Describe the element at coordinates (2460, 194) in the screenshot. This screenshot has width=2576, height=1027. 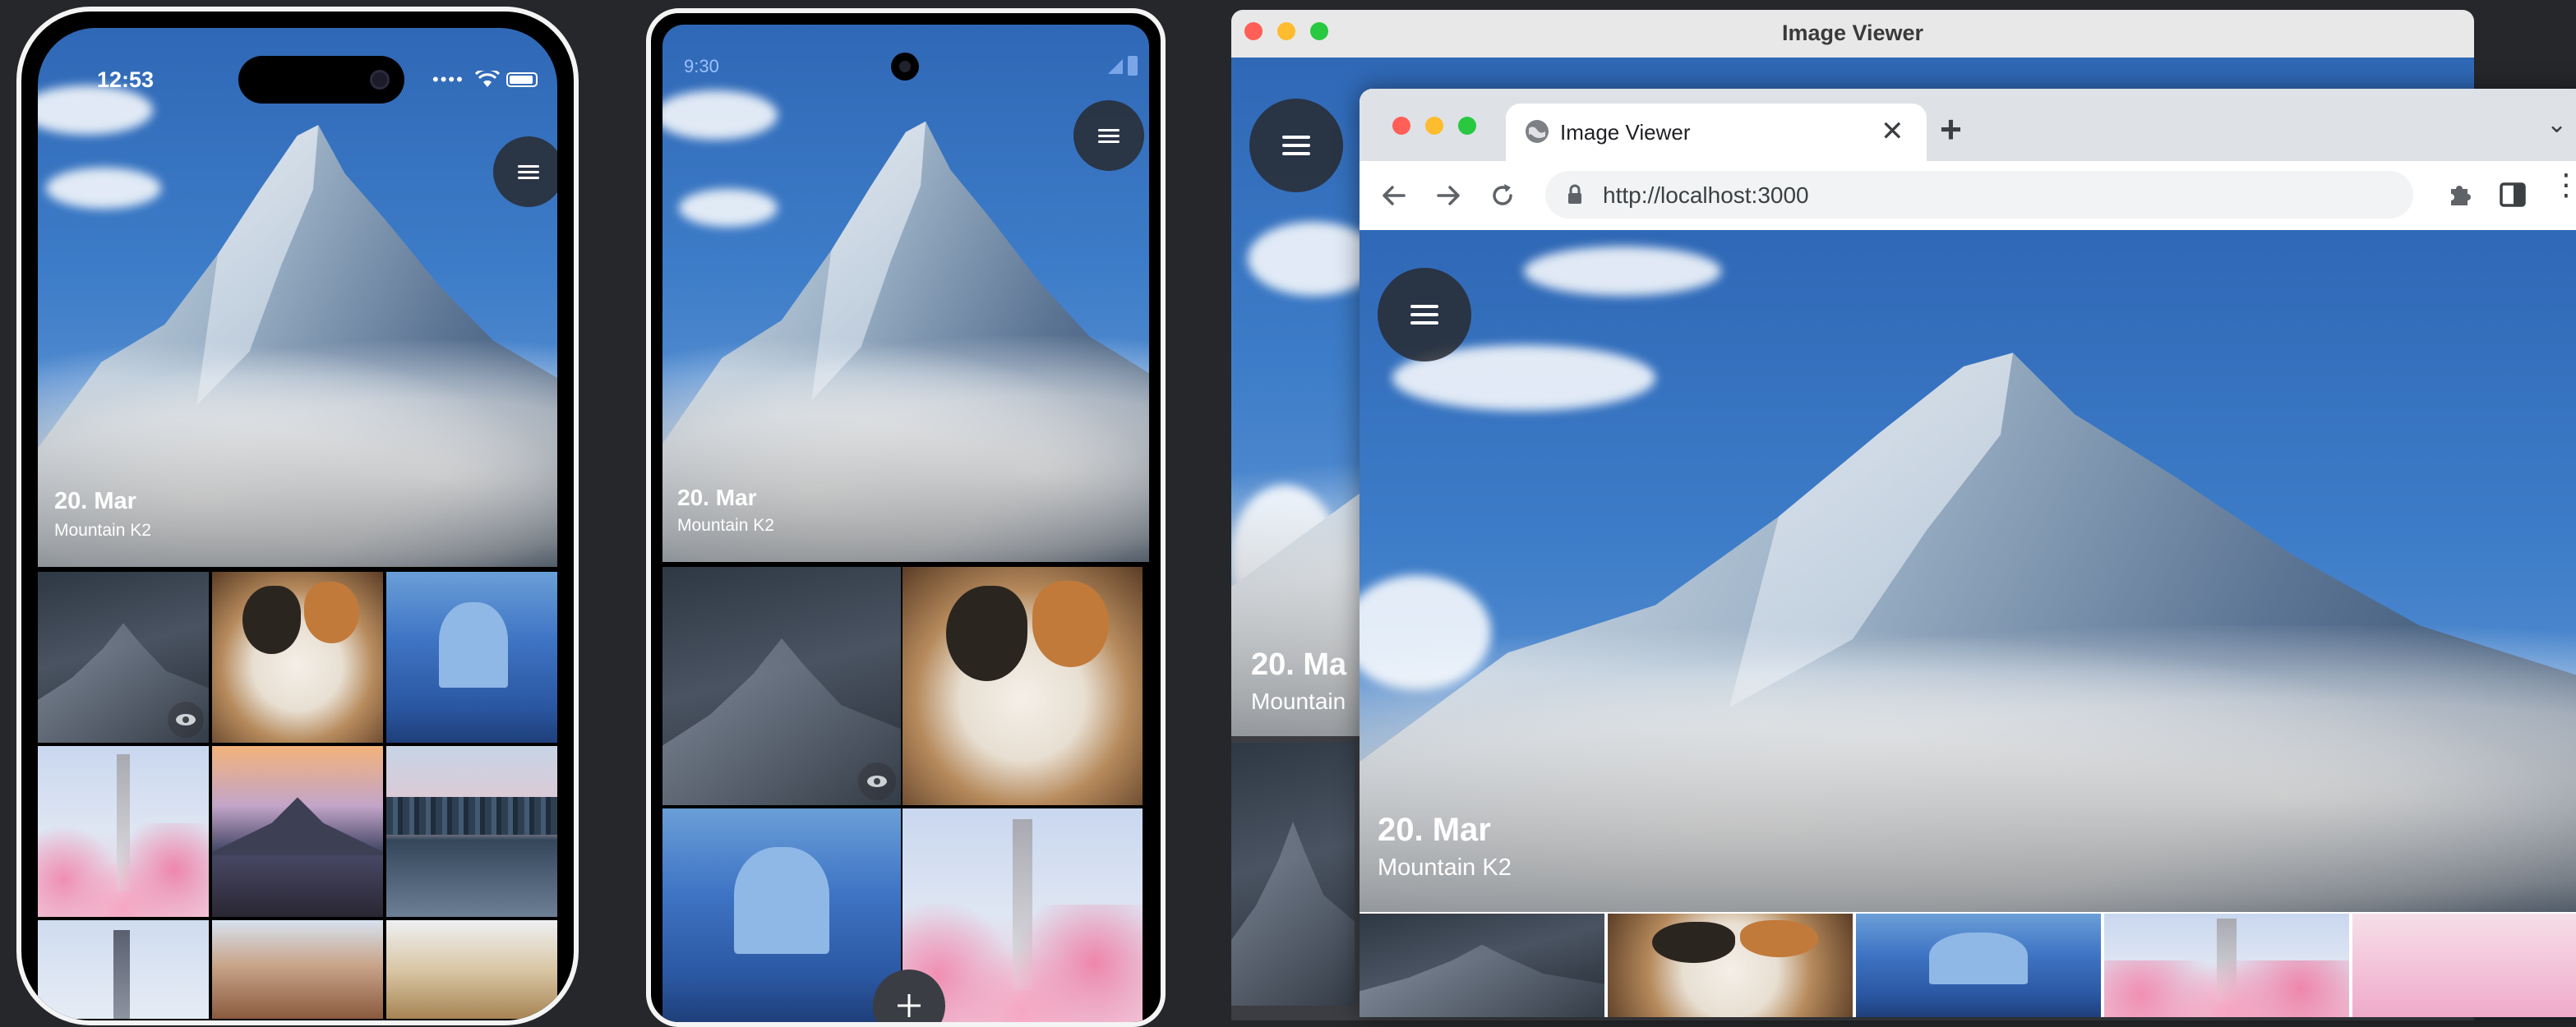
I see `puzzle-icon` at that location.